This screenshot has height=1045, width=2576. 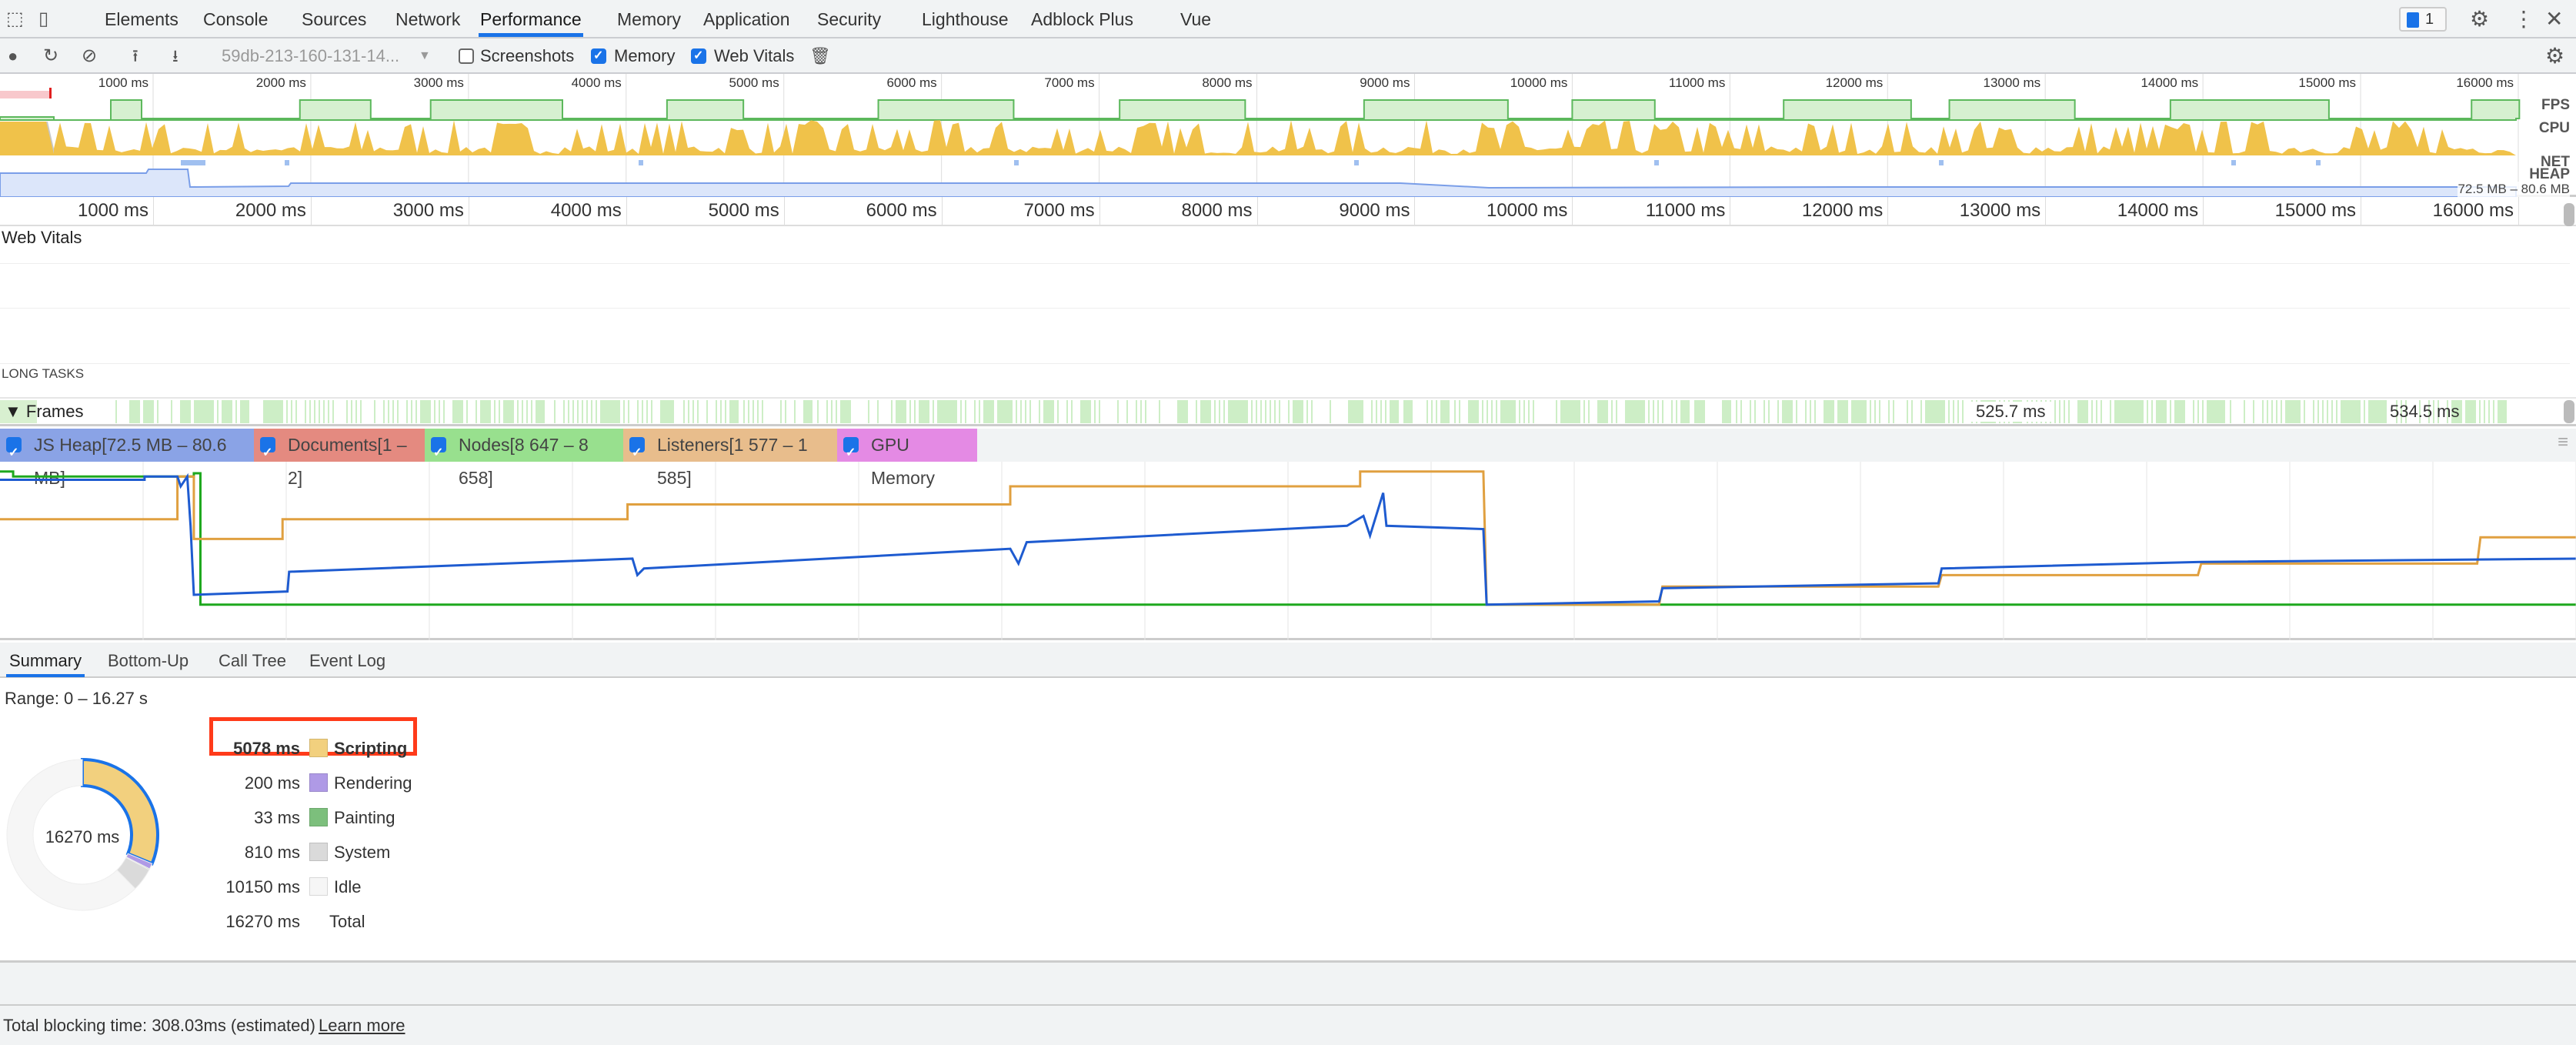 What do you see at coordinates (428, 18) in the screenshot?
I see `tab-network: Network` at bounding box center [428, 18].